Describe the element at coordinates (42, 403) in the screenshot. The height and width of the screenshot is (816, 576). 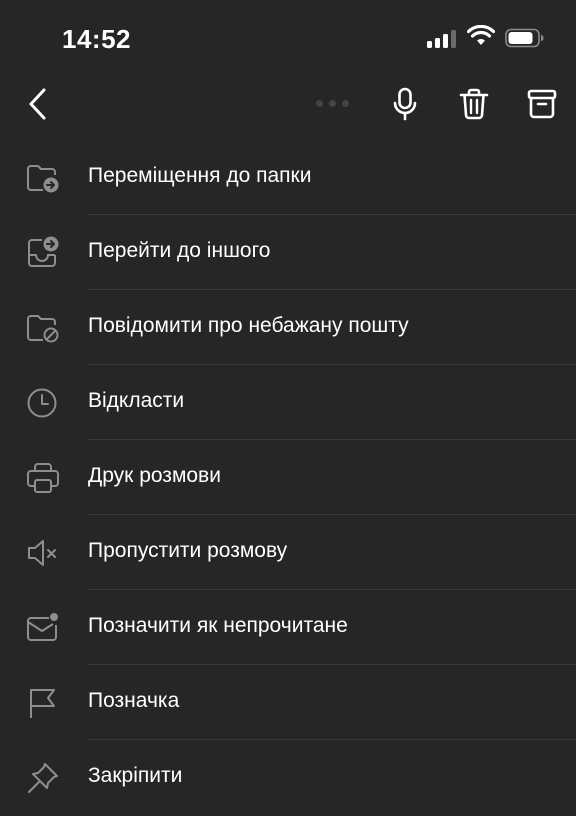
I see `clock-icon` at that location.